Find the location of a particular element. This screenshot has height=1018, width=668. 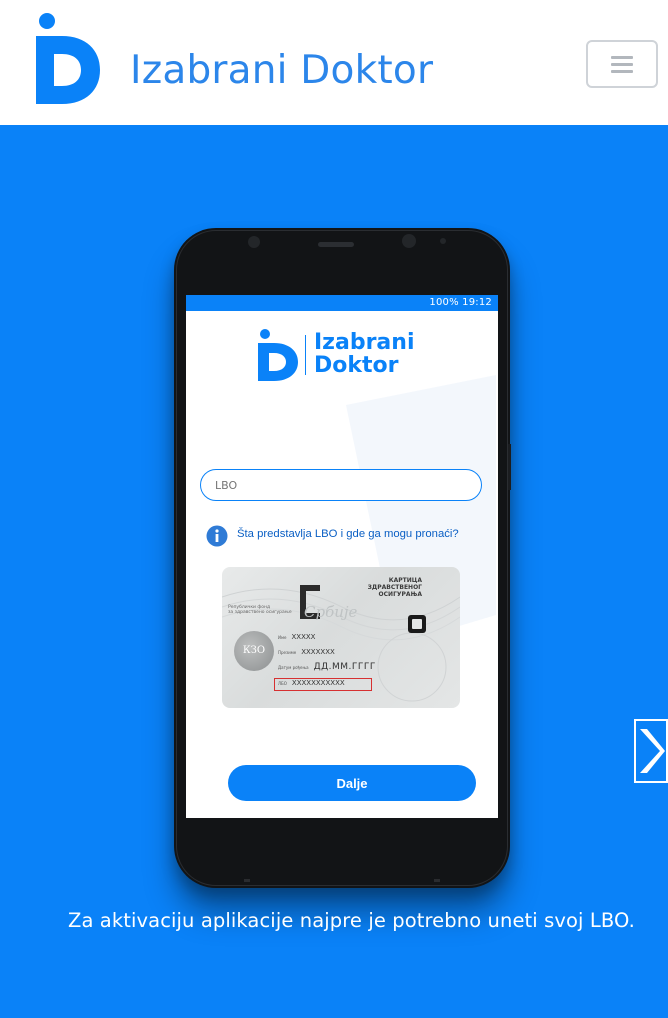

info-icon is located at coordinates (217, 536).